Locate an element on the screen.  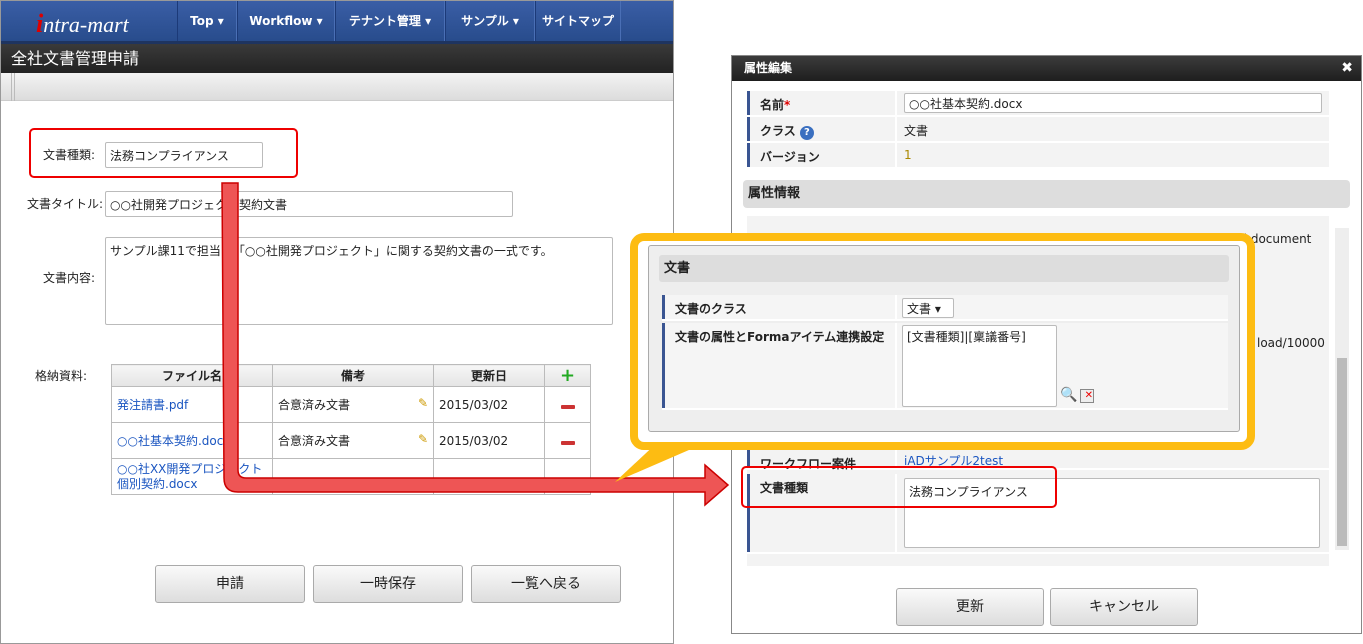
mapping-listbox: [文書種類]|[稟議番号] is located at coordinates (979, 366).